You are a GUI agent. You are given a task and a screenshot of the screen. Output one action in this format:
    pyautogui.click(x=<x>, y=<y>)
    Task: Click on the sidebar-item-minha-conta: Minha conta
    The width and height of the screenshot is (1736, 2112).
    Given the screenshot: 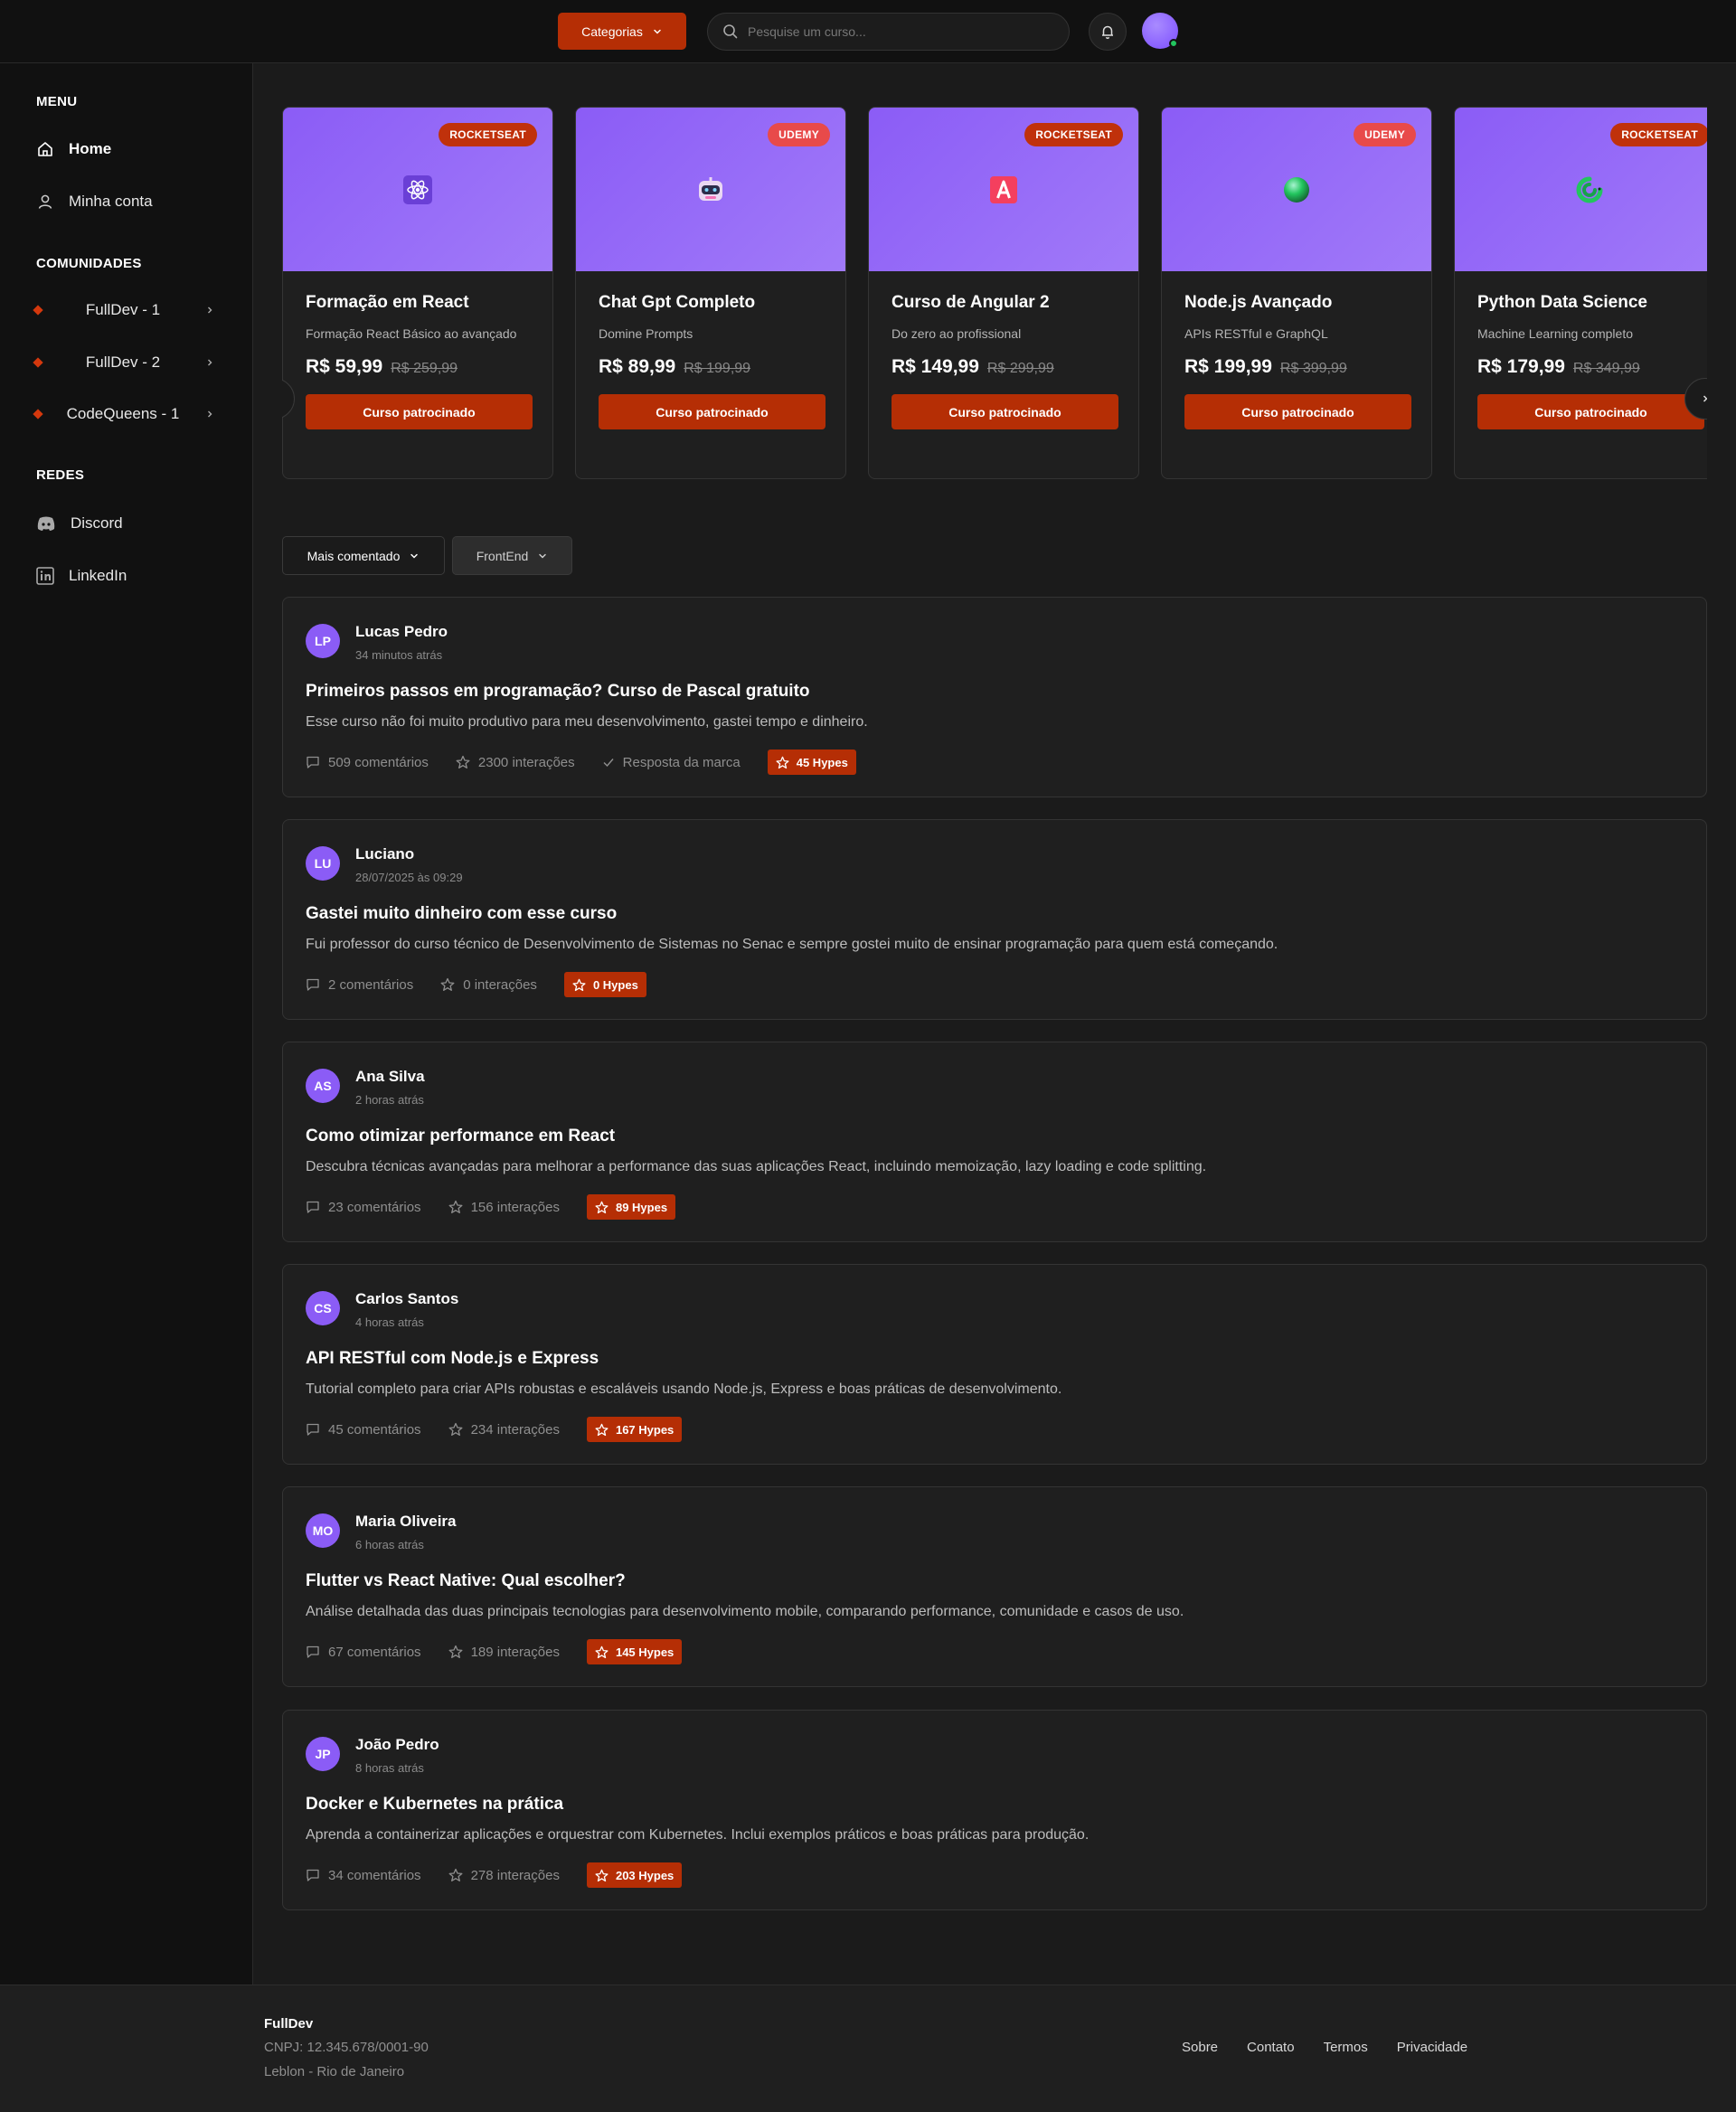 What is the action you would take?
    pyautogui.click(x=126, y=201)
    